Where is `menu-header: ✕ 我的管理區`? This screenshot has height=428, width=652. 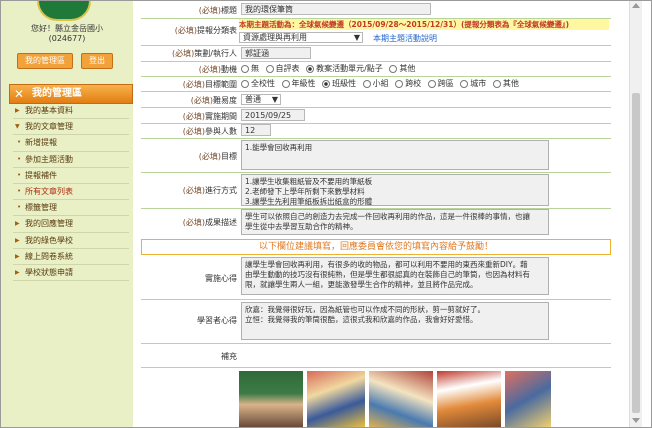 menu-header: ✕ 我的管理區 is located at coordinates (71, 94).